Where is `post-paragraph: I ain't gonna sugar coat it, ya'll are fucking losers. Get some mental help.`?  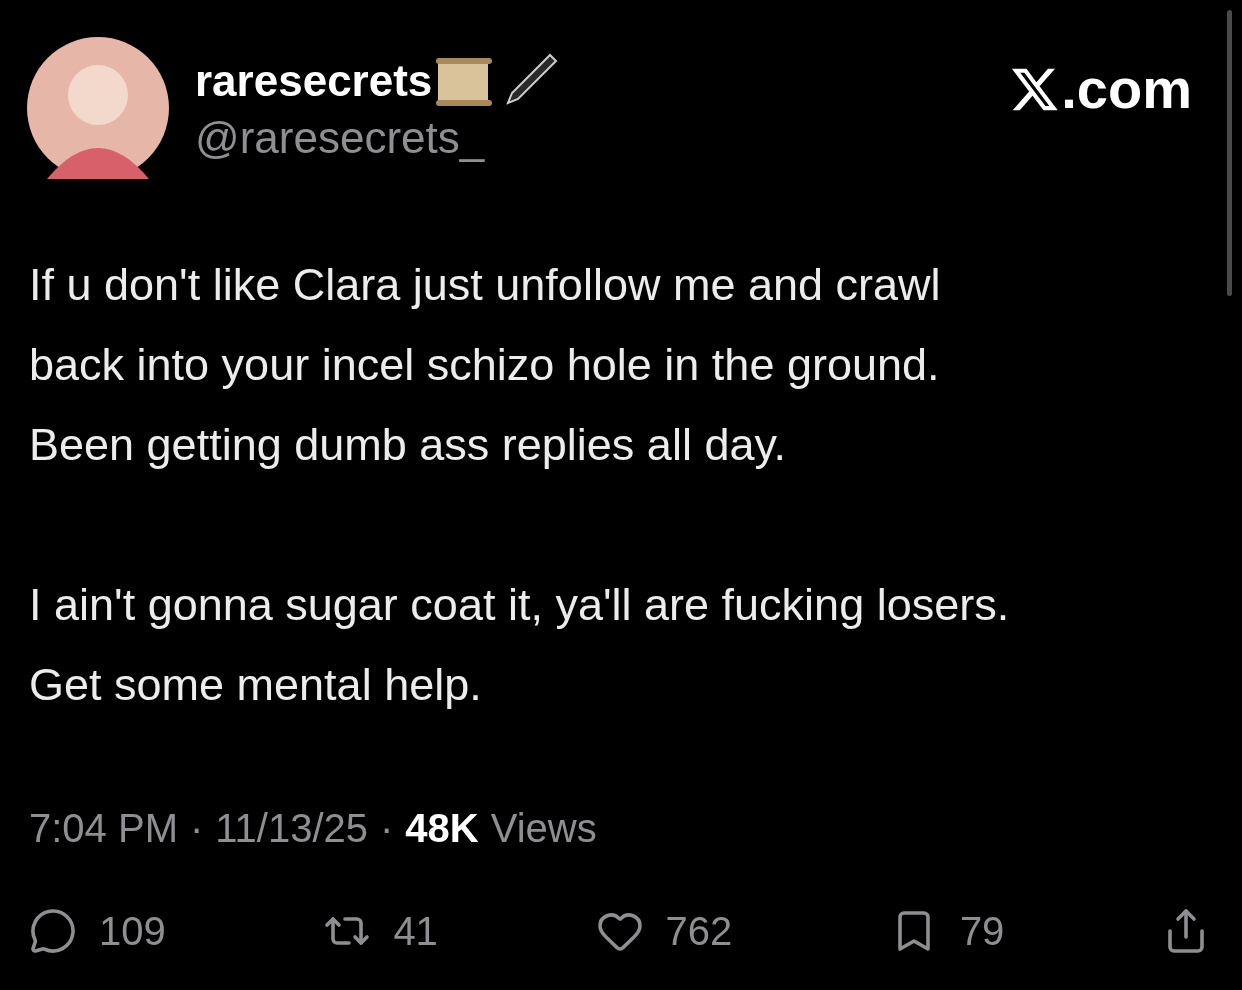 post-paragraph: I ain't gonna sugar coat it, ya'll are fucking losers. Get some mental help. is located at coordinates (520, 645).